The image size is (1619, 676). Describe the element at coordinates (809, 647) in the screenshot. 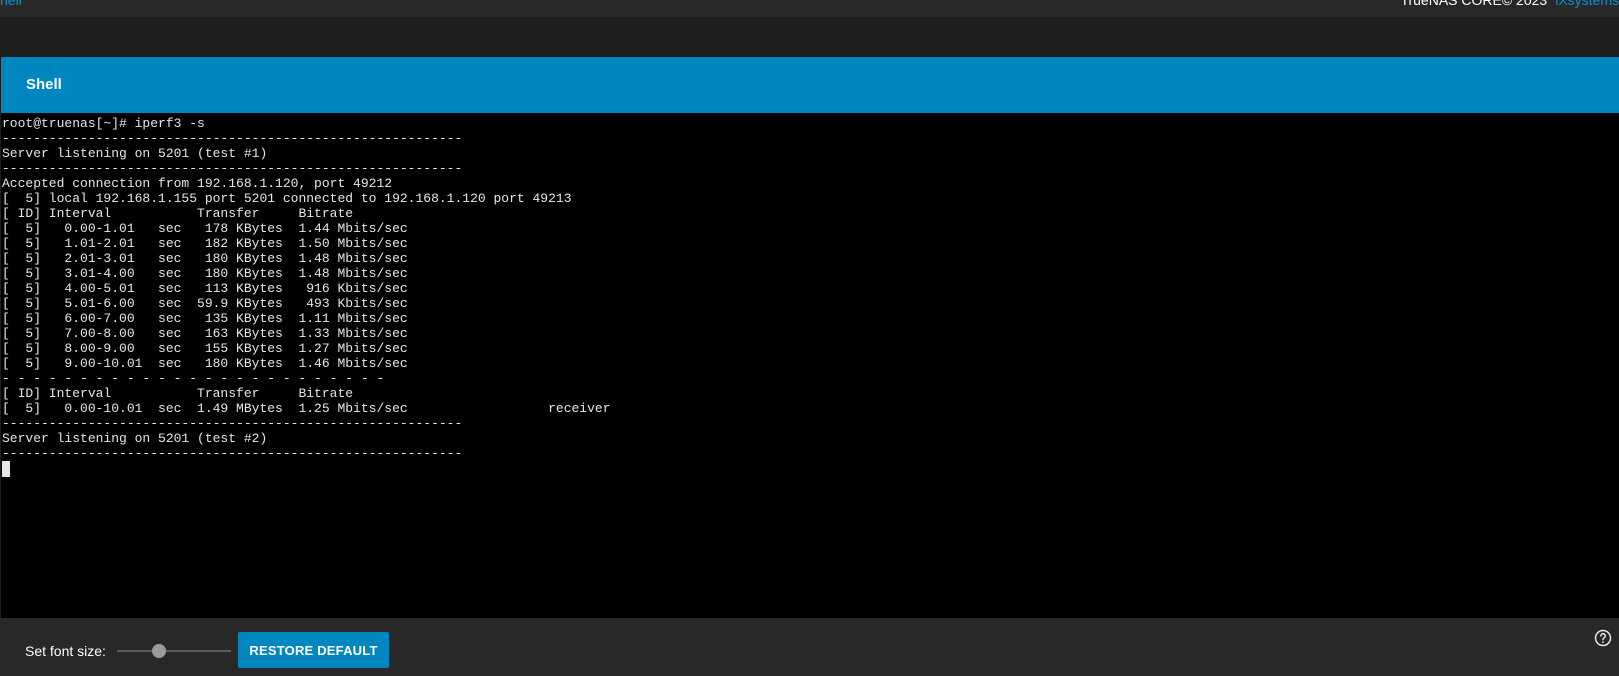

I see `shell-footer: Set font size: RESTORE DEFAULT` at that location.